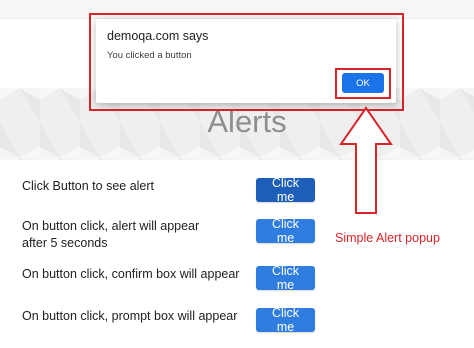  I want to click on annotation-label: Simple Alert popup, so click(387, 238).